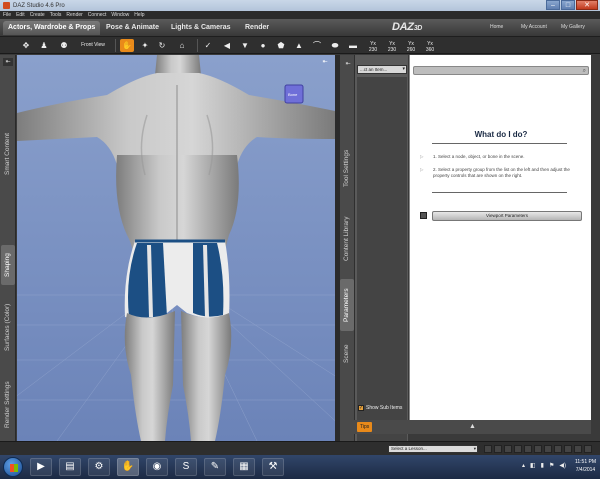 The width and height of the screenshot is (600, 479). I want to click on arrow-up-icon: ▲, so click(299, 45).